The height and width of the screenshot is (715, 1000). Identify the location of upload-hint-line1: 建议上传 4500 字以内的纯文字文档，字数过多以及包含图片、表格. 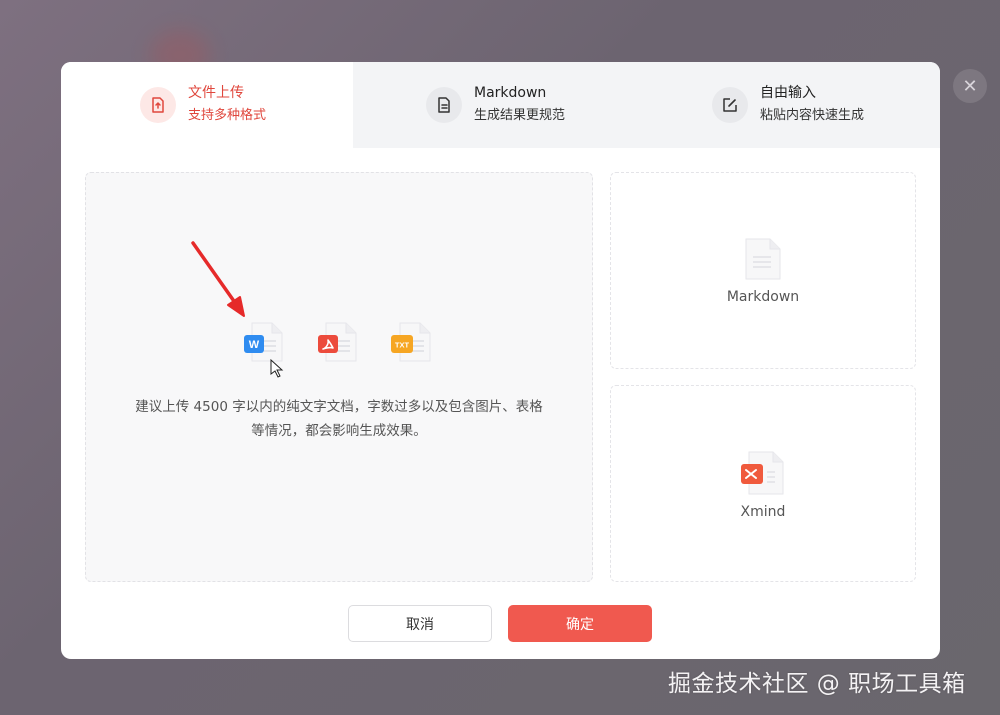
(339, 407).